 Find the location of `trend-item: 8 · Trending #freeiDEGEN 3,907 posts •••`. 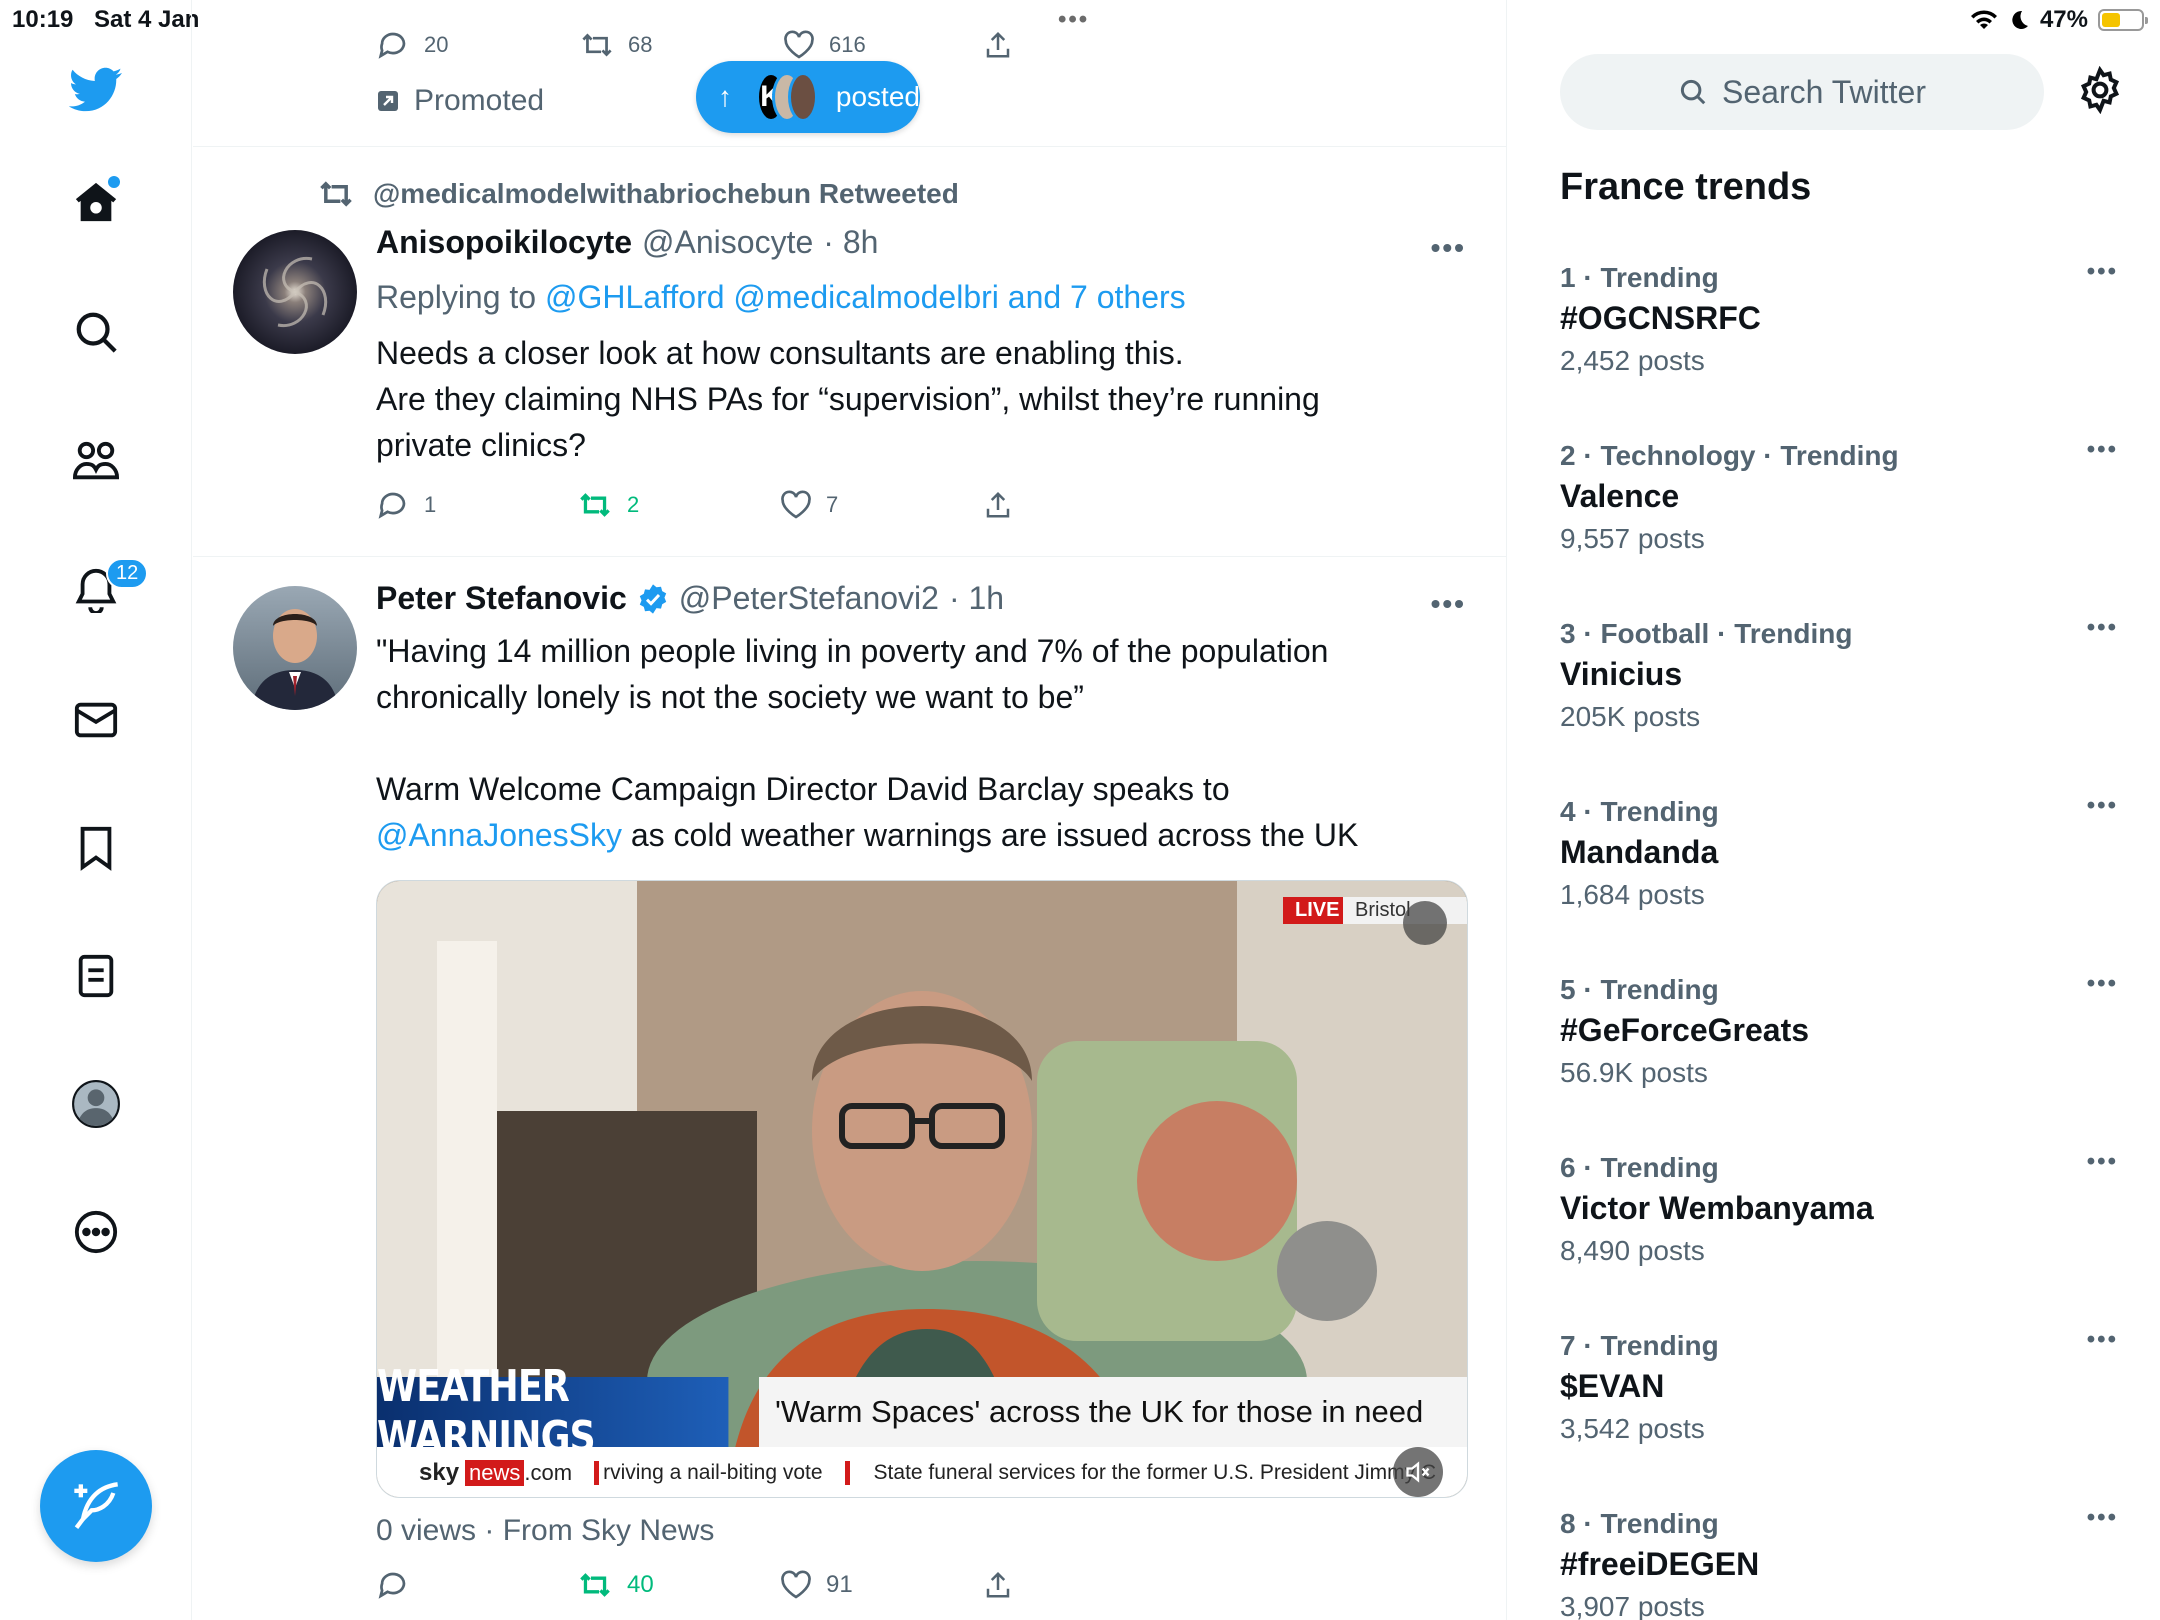

trend-item: 8 · Trending #freeiDEGEN 3,907 posts ••• is located at coordinates (1840, 1562).